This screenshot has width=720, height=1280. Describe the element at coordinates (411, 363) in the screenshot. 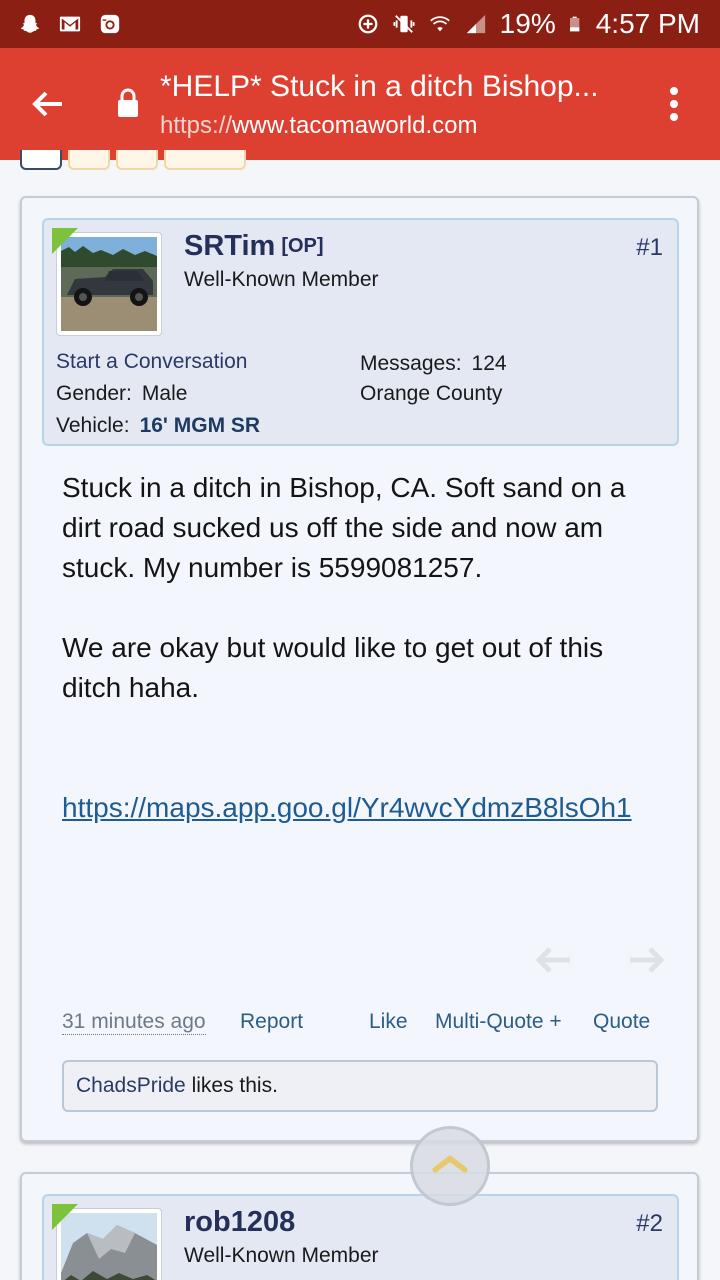

I see `messages-label: Messages:` at that location.